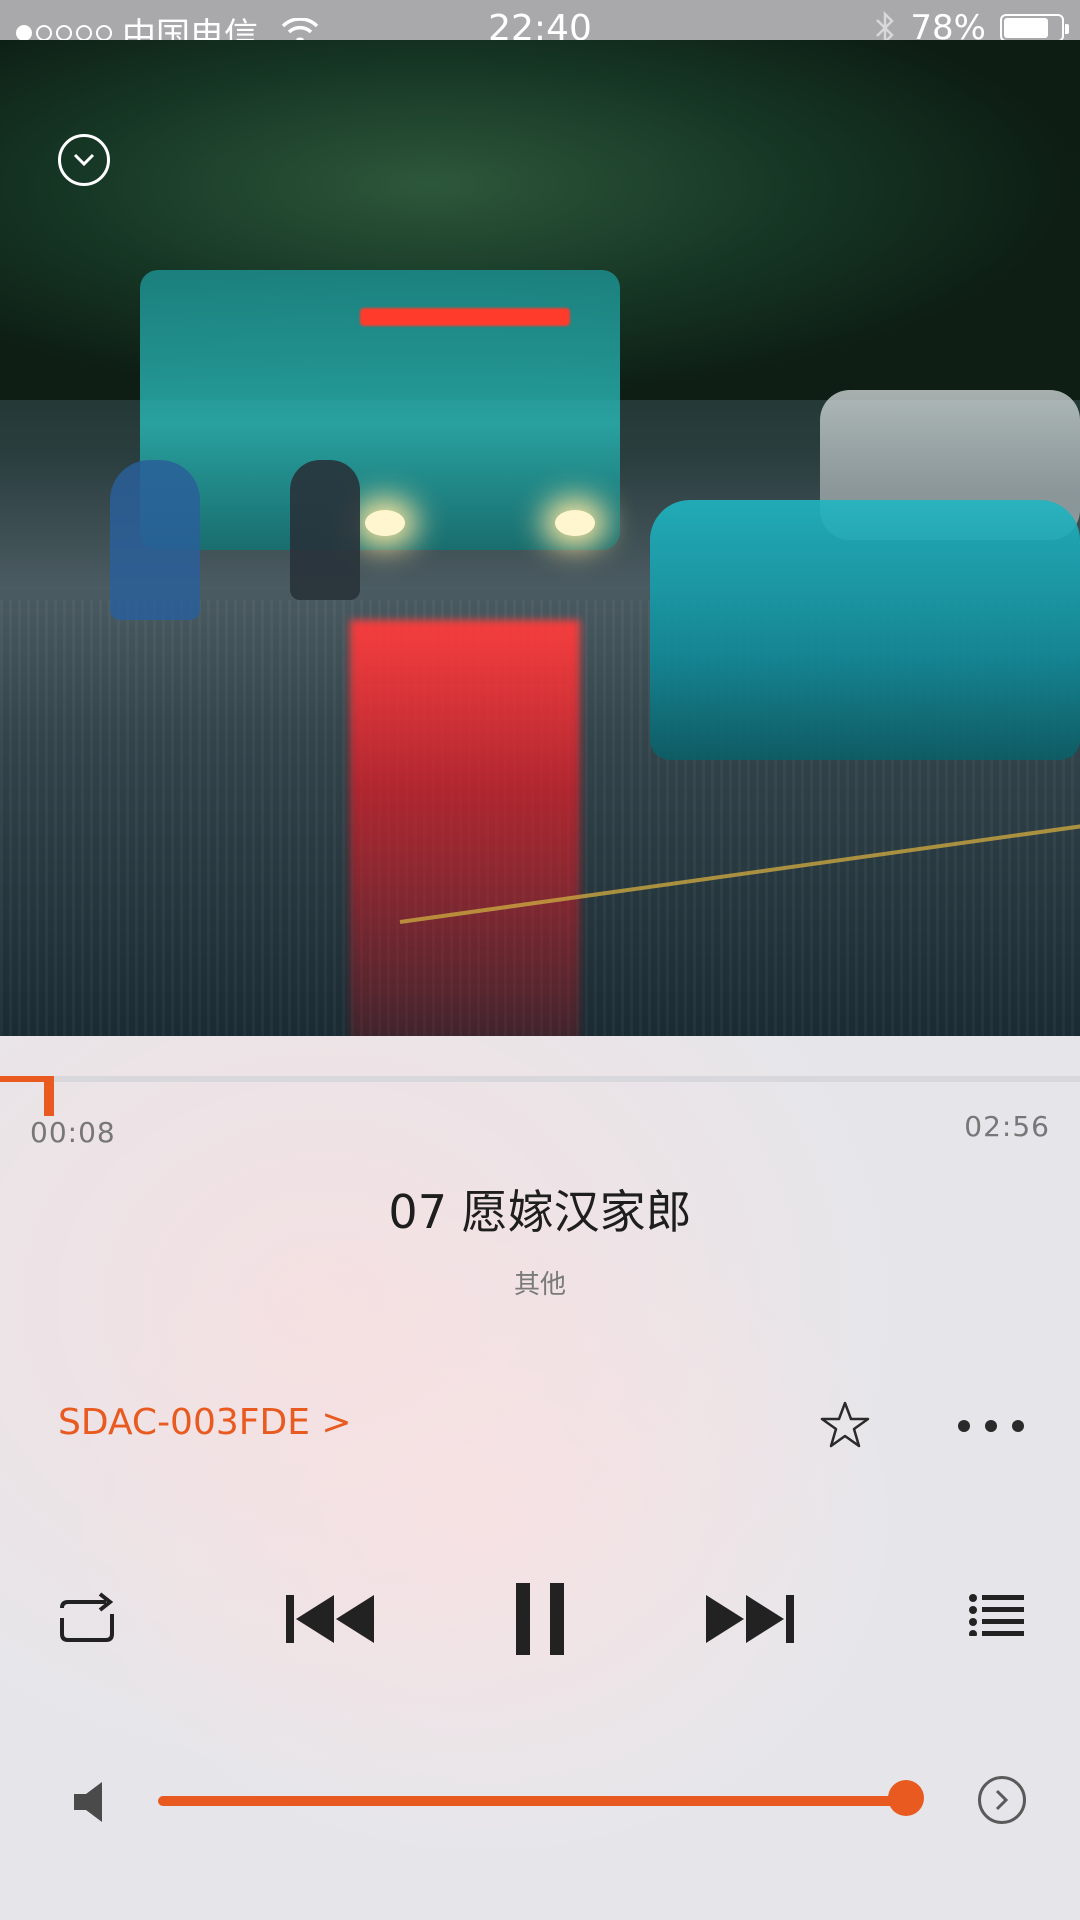  What do you see at coordinates (24, 1079) in the screenshot?
I see `progress-fill` at bounding box center [24, 1079].